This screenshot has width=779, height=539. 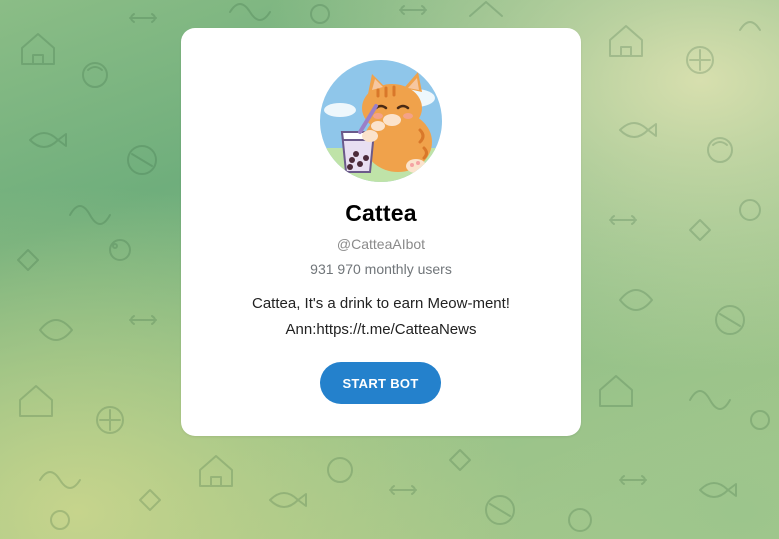 What do you see at coordinates (381, 330) in the screenshot?
I see `bot-description-link: Ann:https://t.me/CatteaNews` at bounding box center [381, 330].